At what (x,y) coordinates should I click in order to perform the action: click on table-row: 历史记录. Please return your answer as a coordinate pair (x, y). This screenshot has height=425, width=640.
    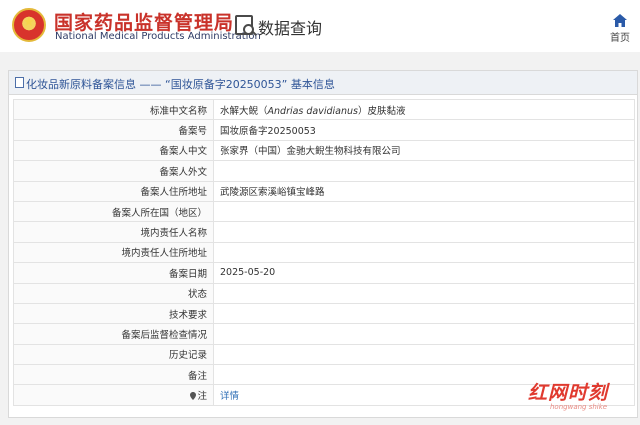
    Looking at the image, I should click on (324, 354).